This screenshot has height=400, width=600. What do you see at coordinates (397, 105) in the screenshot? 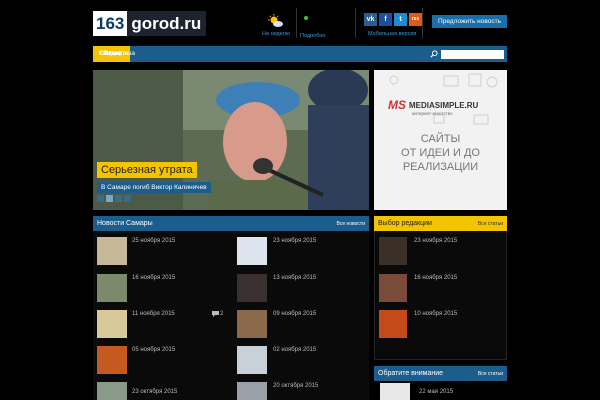
I see `ad-logo-letters: MS` at bounding box center [397, 105].